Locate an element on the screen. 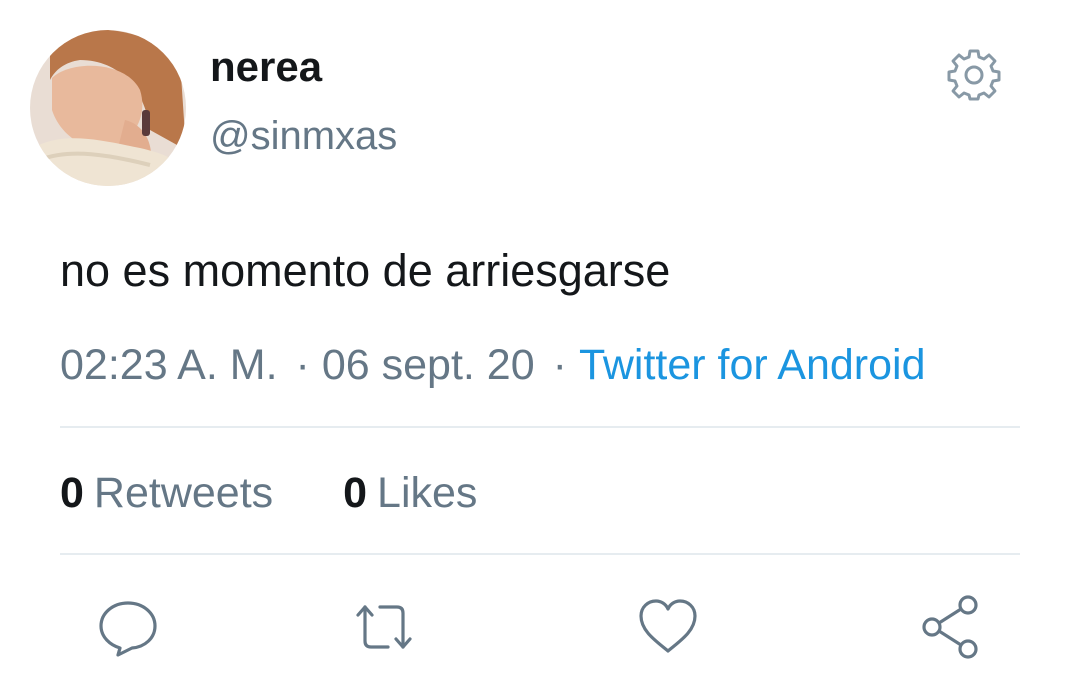  retweets-stat: 0 Retweets is located at coordinates (166, 493).